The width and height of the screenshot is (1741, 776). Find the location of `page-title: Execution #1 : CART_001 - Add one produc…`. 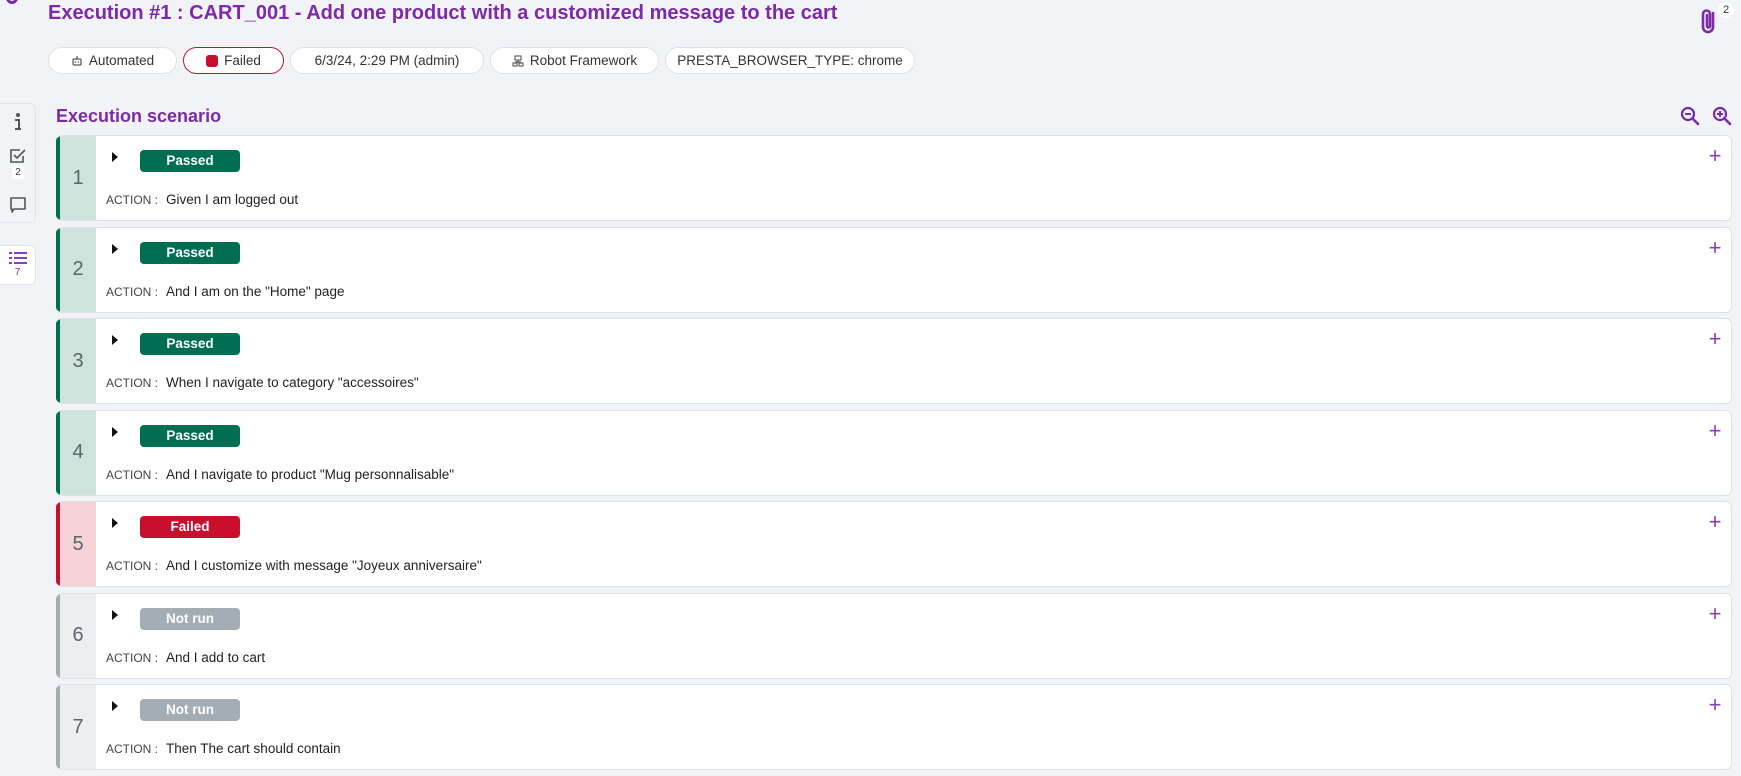

page-title: Execution #1 : CART_001 - Add one produc… is located at coordinates (443, 13).